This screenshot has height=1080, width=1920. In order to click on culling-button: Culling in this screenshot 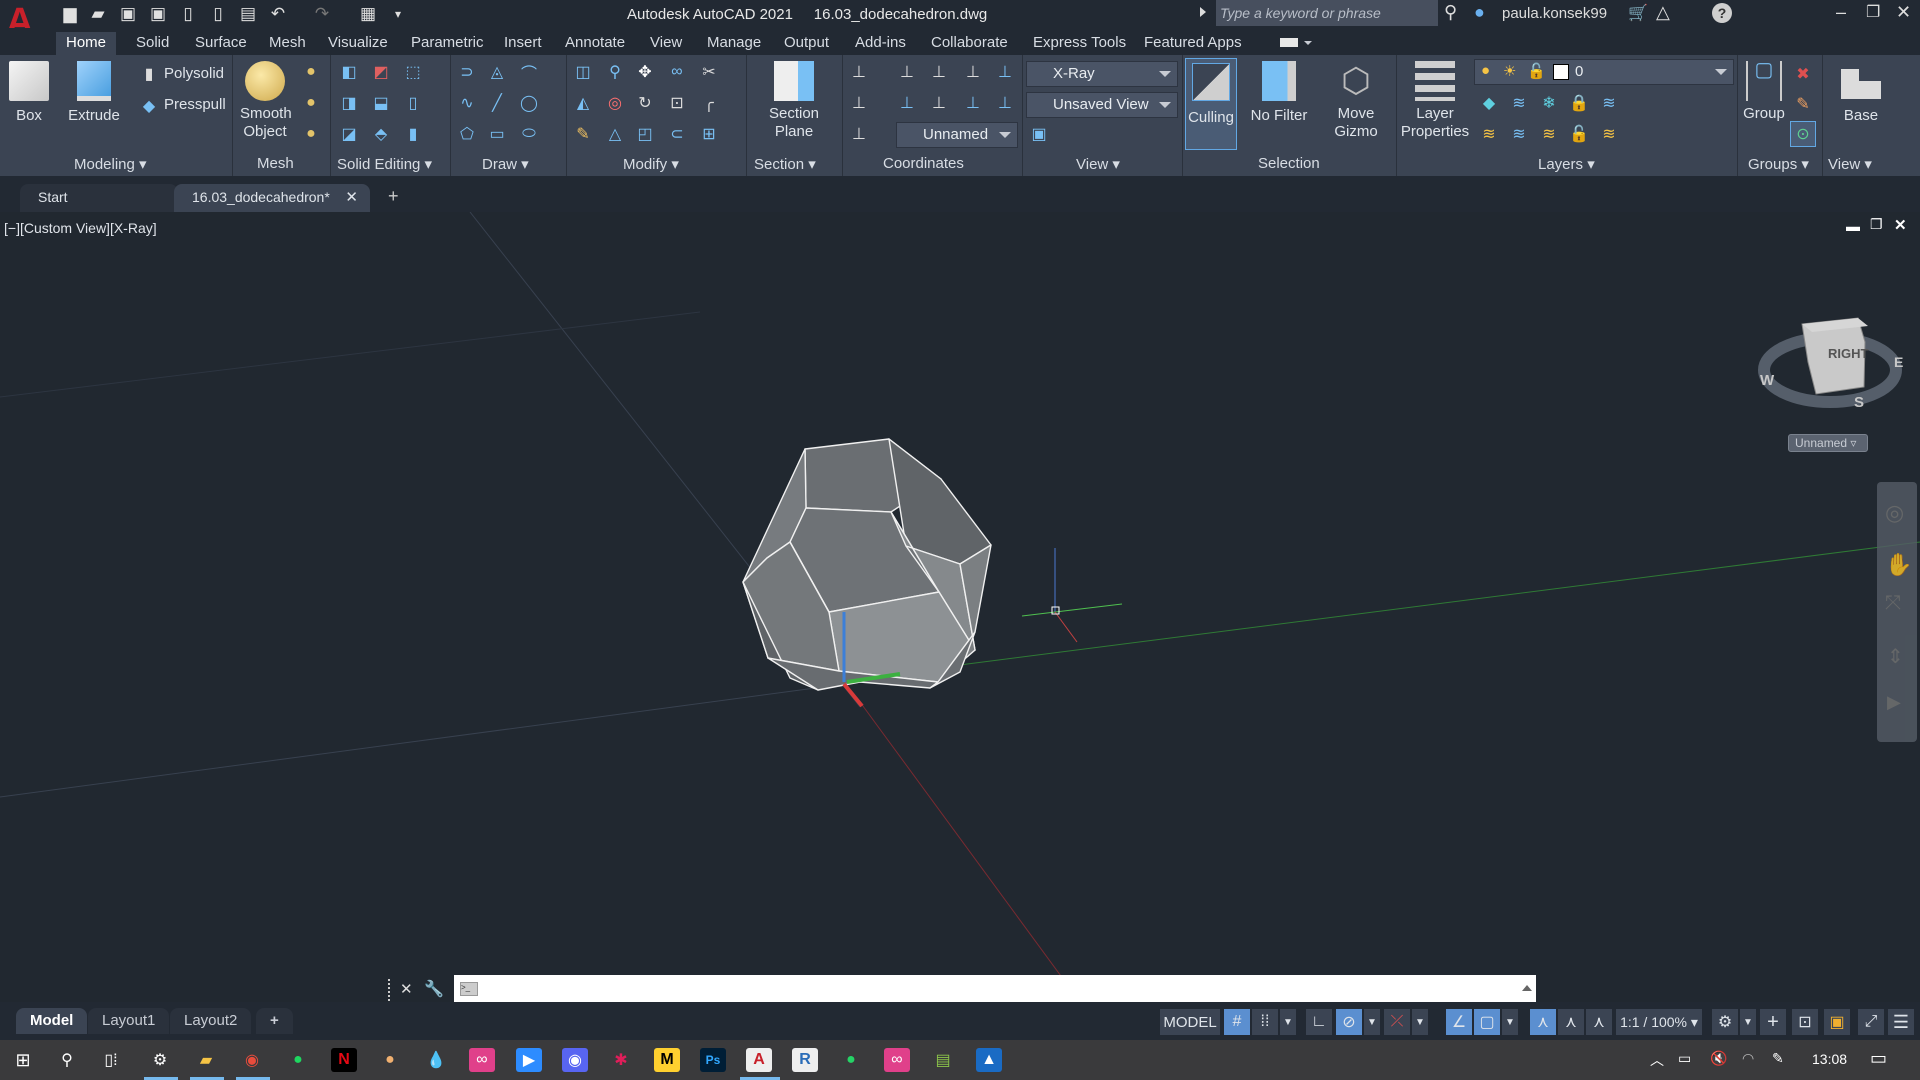, I will do `click(1211, 104)`.